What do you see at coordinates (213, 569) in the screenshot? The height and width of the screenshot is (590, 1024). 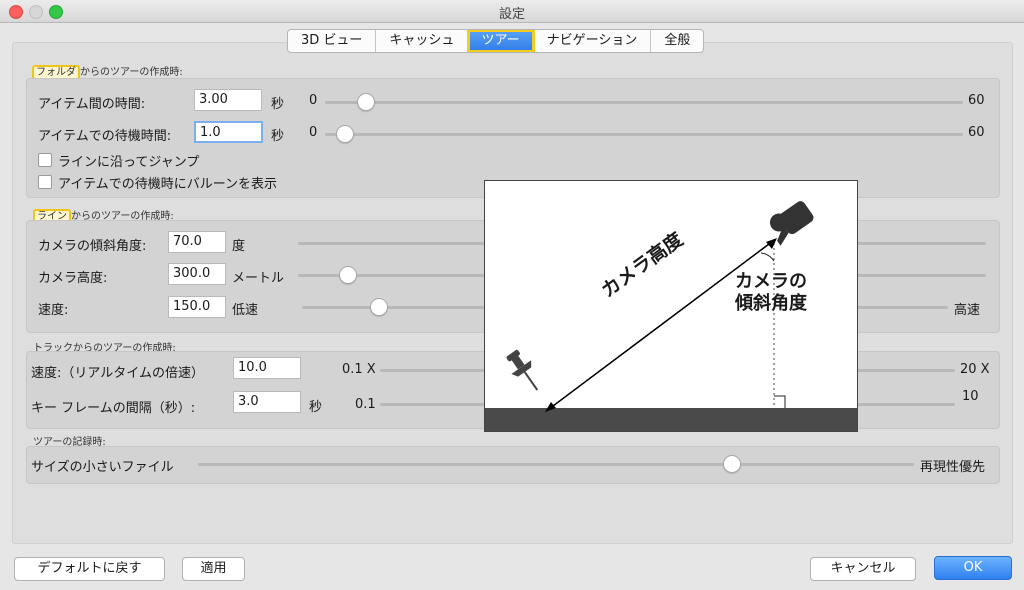 I see `apply-button: 適用` at bounding box center [213, 569].